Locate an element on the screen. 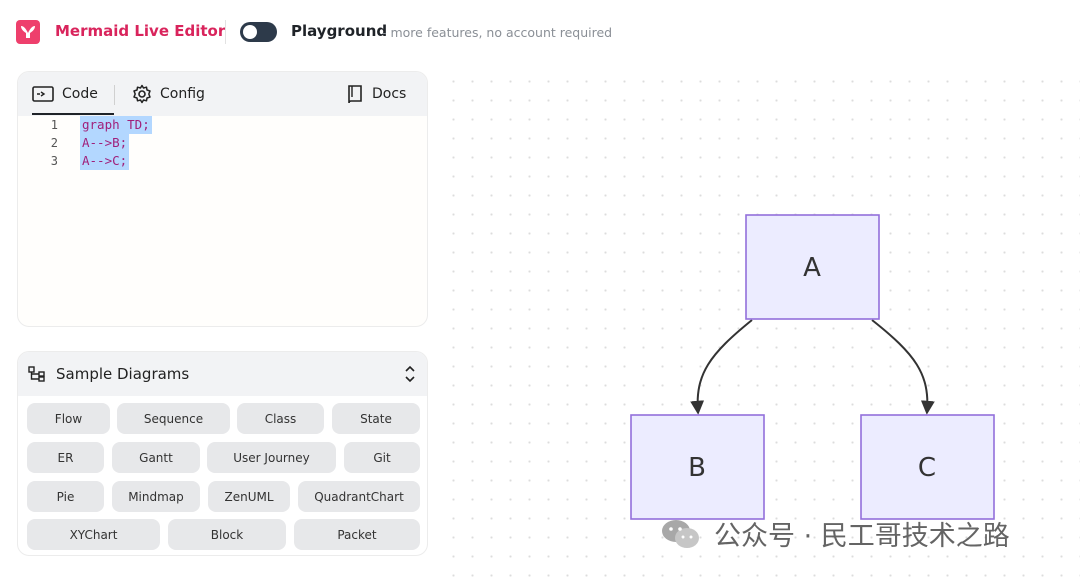 This screenshot has width=1080, height=577. line-number: 3 is located at coordinates (54, 161).